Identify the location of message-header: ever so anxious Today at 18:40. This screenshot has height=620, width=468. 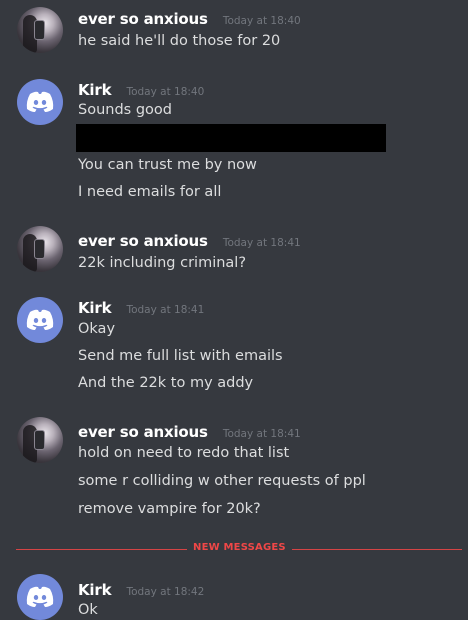
(189, 18).